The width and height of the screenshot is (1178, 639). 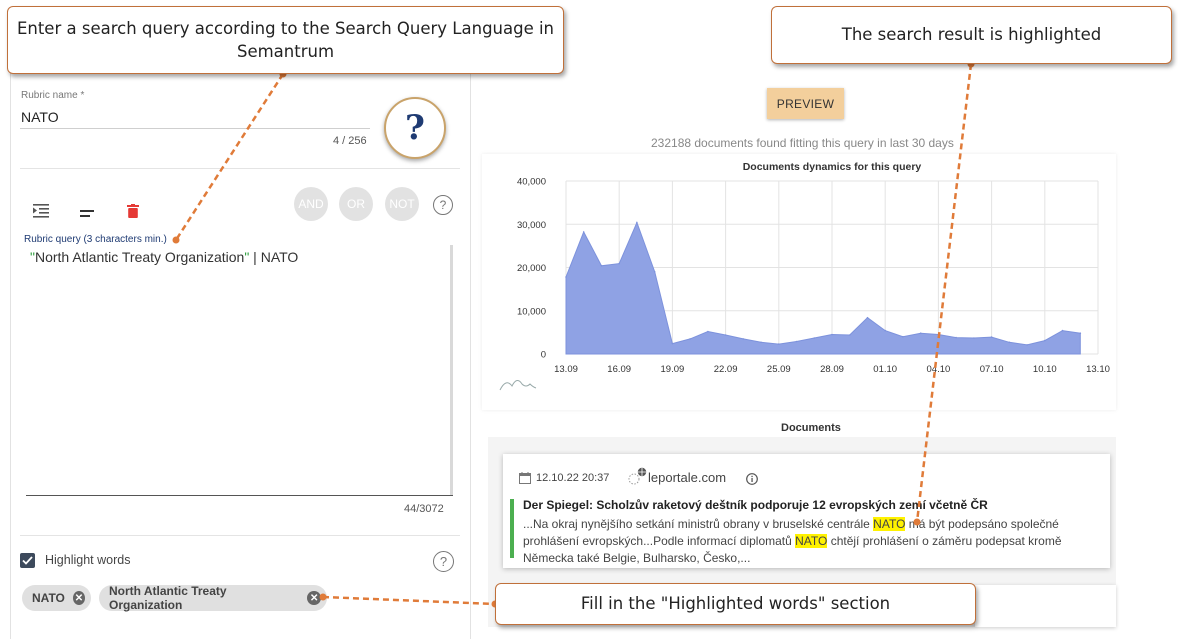 I want to click on result-callout: The search result is highlighted, so click(x=971, y=35).